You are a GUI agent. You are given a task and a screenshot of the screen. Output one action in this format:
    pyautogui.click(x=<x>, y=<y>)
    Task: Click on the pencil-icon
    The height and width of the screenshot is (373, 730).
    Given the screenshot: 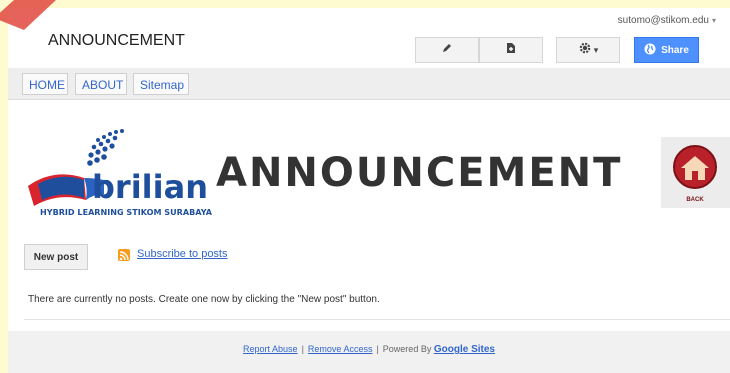 What is the action you would take?
    pyautogui.click(x=447, y=50)
    